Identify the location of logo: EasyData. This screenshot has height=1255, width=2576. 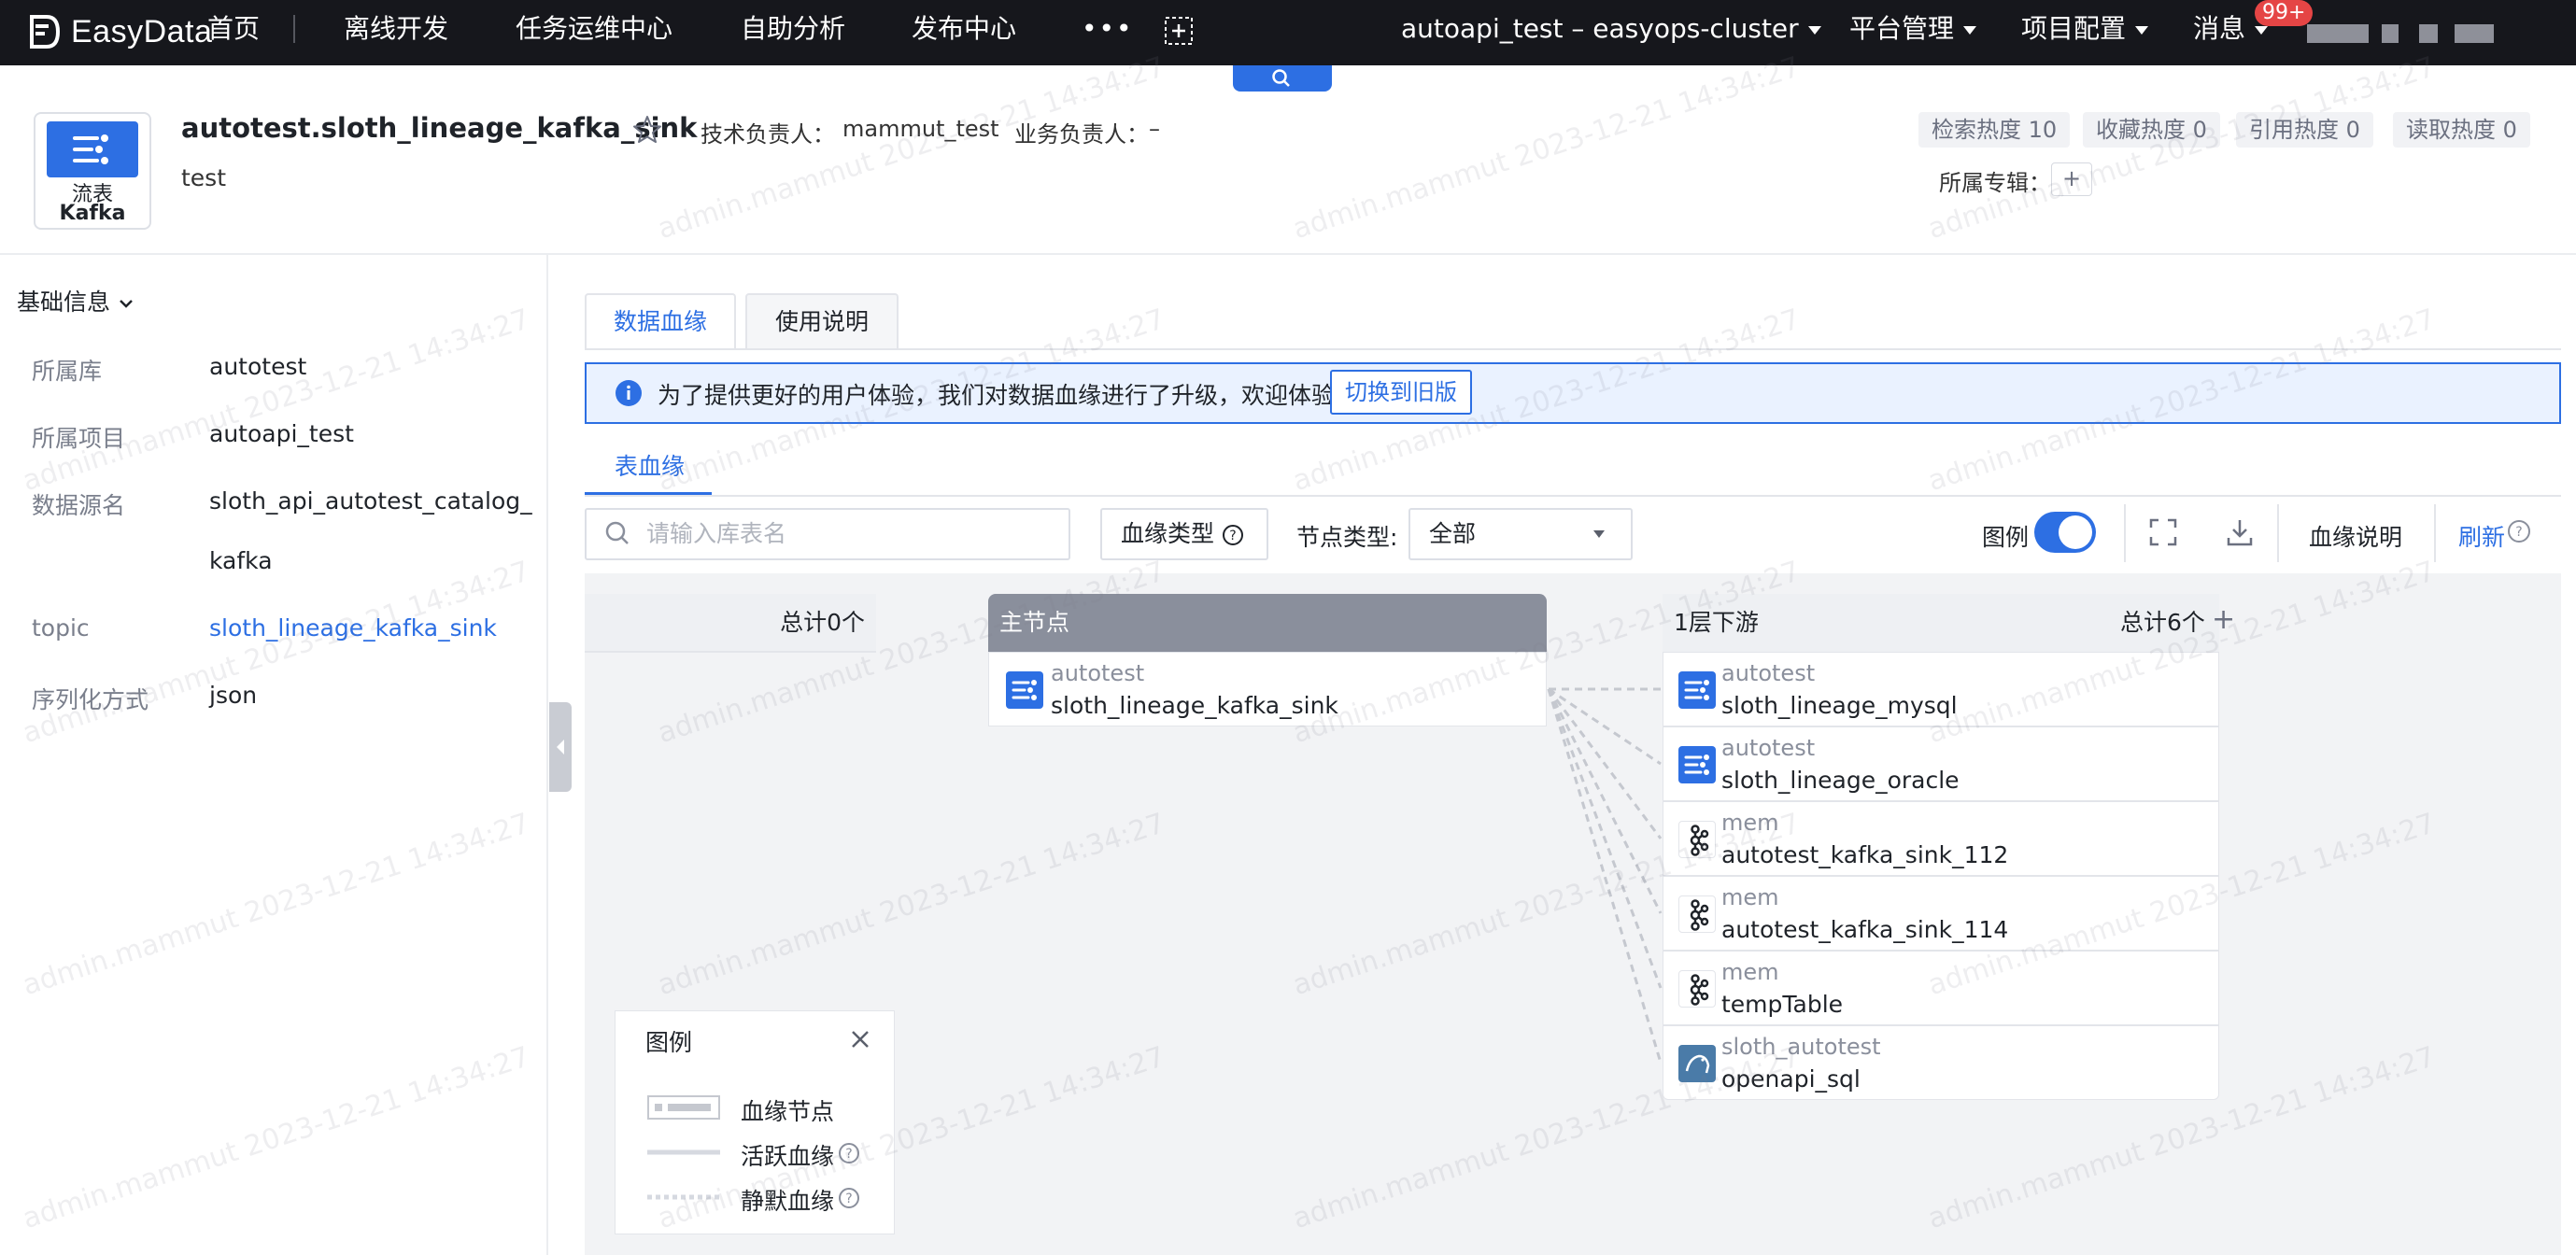
(120, 32).